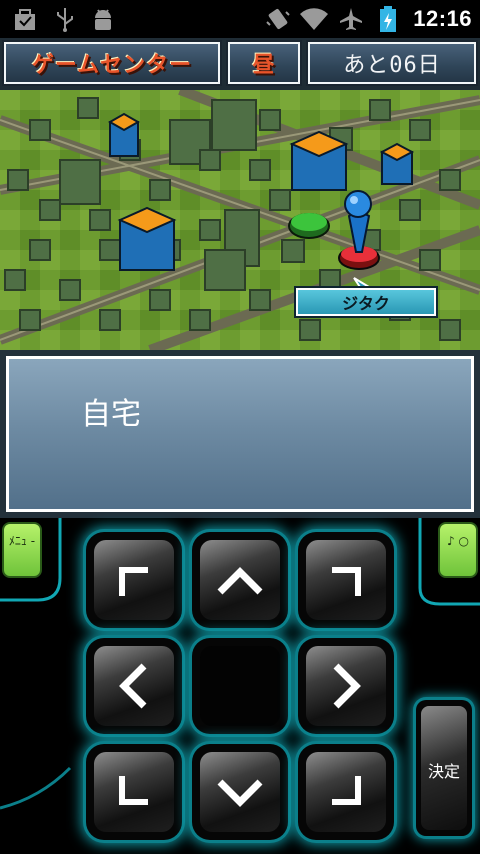  I want to click on decide-button: 決定, so click(444, 768).